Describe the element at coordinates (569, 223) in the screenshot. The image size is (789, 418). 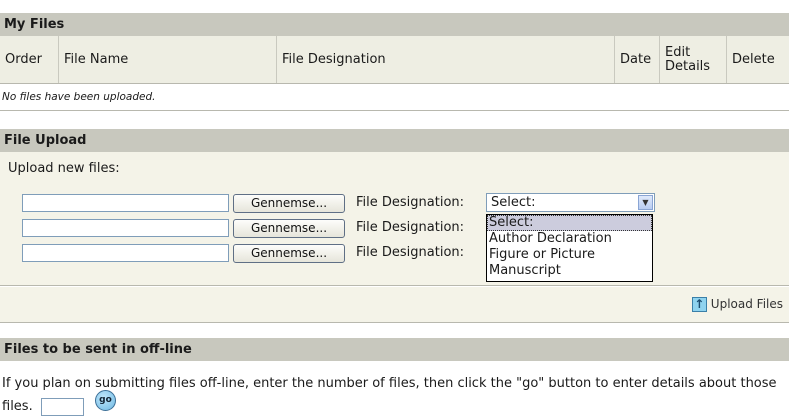
I see `dropdown-option-select: Select:` at that location.